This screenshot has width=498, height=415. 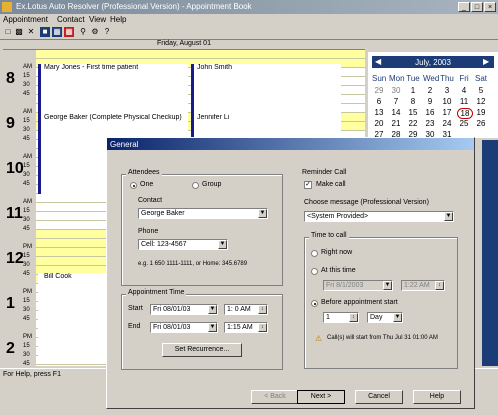 I want to click on menu-help: Help, so click(x=118, y=19).